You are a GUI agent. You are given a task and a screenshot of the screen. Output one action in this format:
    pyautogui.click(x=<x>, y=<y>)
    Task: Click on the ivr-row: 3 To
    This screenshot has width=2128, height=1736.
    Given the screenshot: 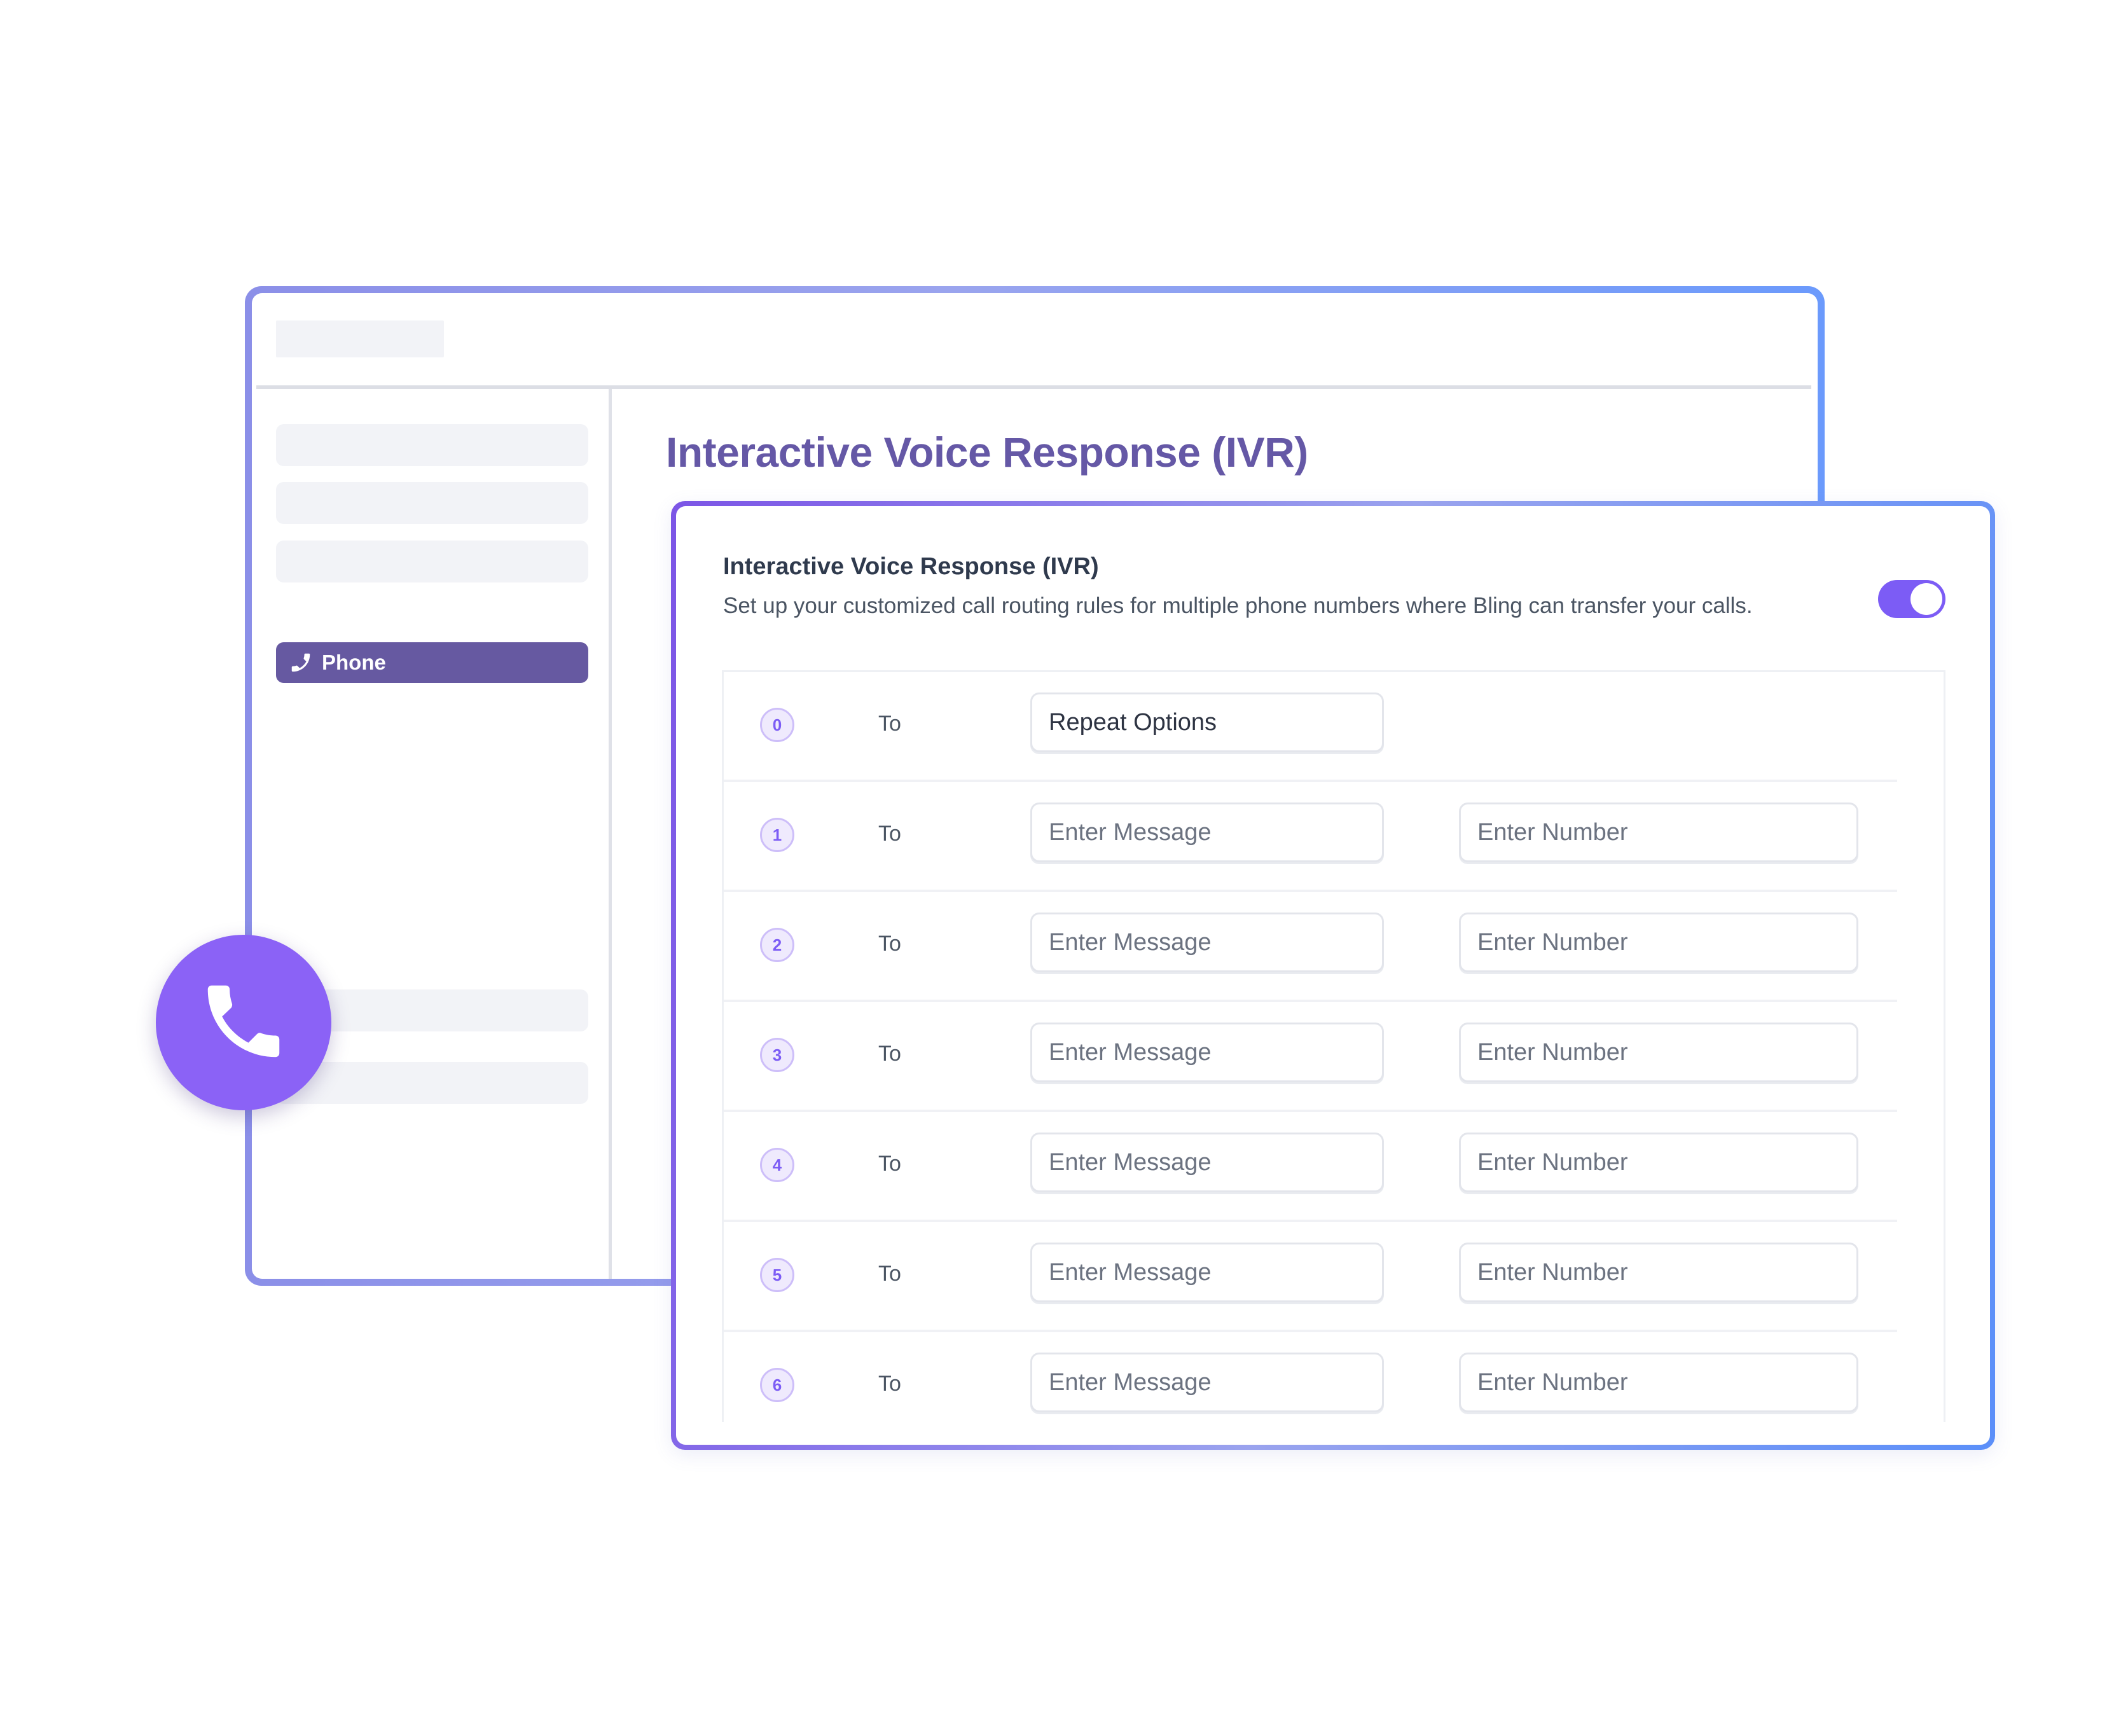 What is the action you would take?
    pyautogui.click(x=1310, y=1057)
    